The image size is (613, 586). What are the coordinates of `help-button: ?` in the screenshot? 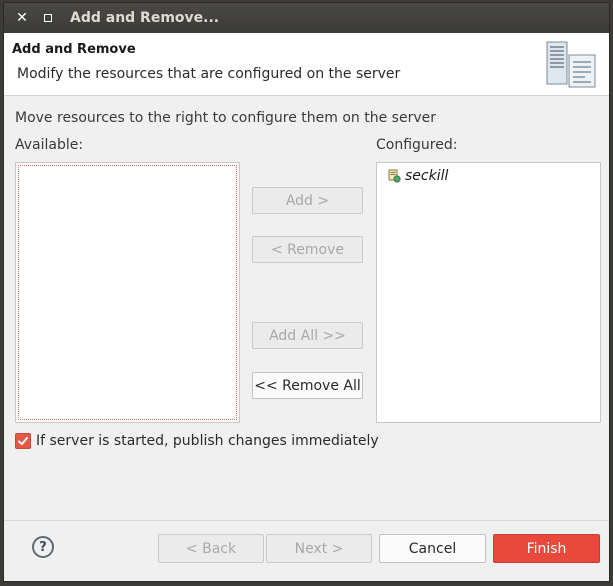 It's located at (43, 547).